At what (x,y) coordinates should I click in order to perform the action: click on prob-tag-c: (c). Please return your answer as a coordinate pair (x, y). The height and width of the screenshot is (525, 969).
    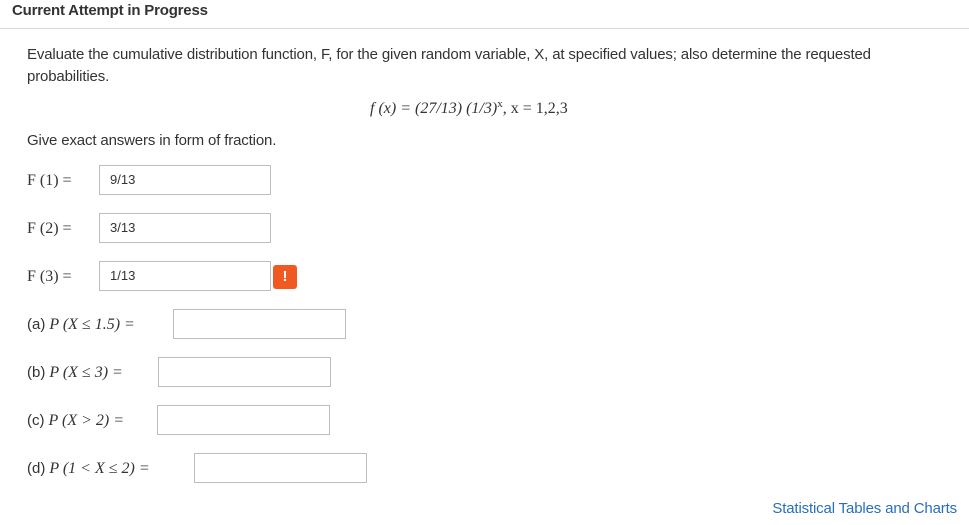
    Looking at the image, I should click on (36, 420).